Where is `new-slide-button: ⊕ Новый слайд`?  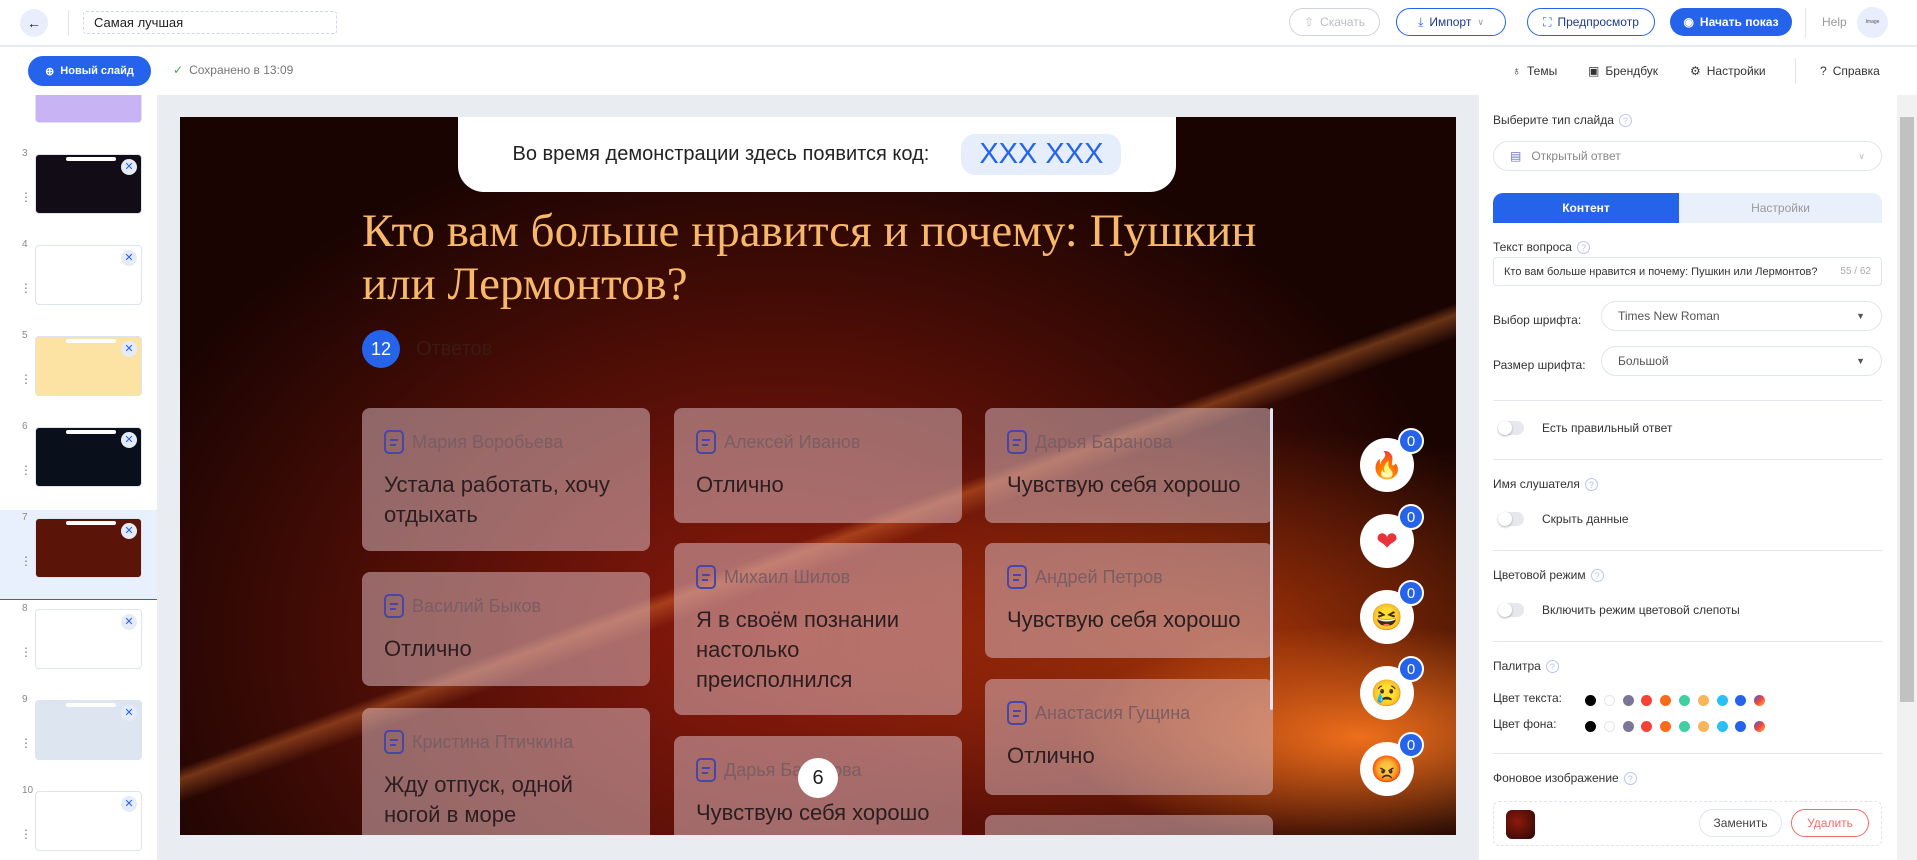 new-slide-button: ⊕ Новый слайд is located at coordinates (89, 71).